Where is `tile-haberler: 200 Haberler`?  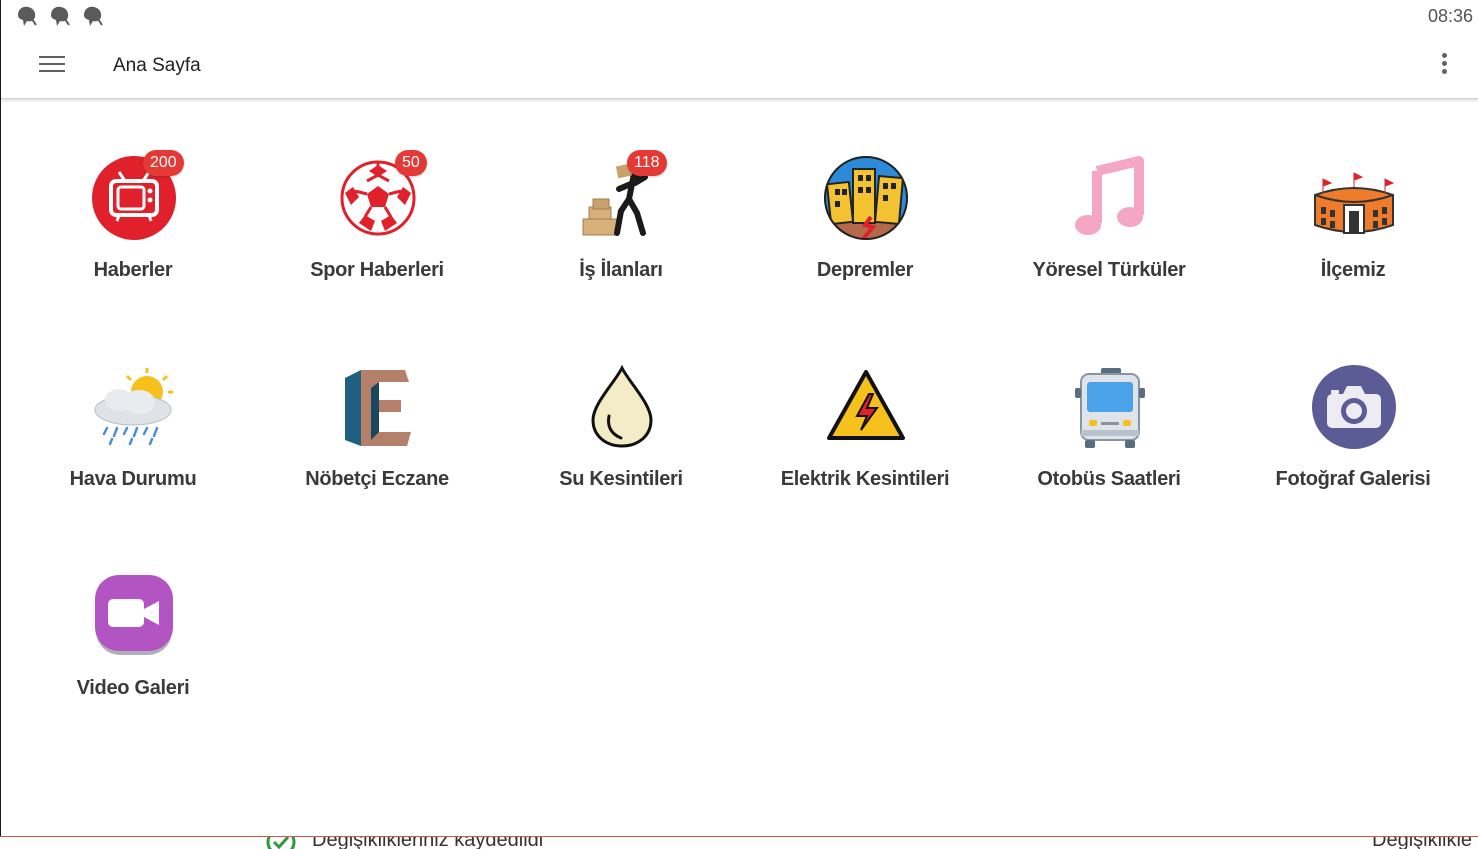 tile-haberler: 200 Haberler is located at coordinates (133, 205).